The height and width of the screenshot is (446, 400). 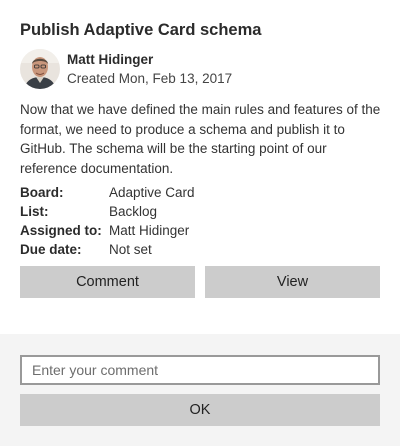 What do you see at coordinates (107, 282) in the screenshot?
I see `comment-button: Comment` at bounding box center [107, 282].